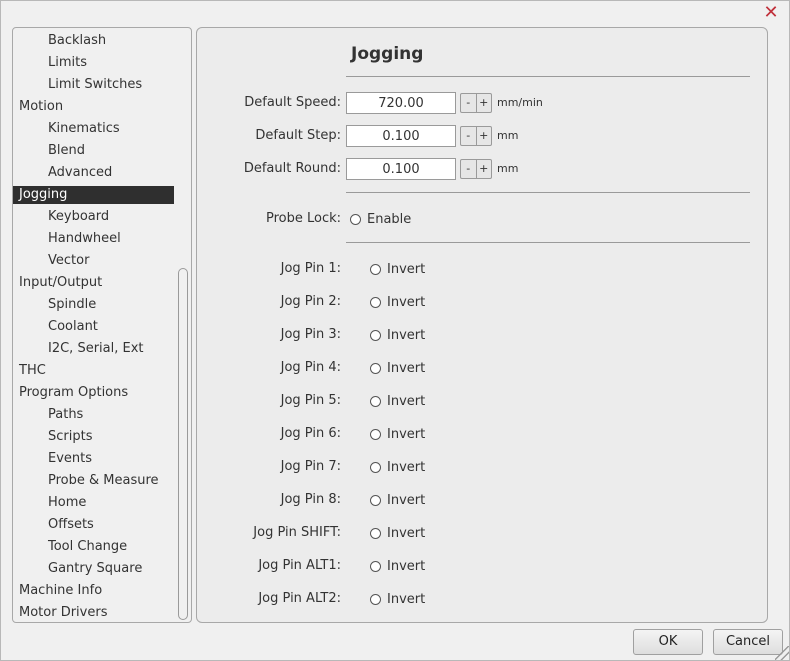  What do you see at coordinates (93, 261) in the screenshot?
I see `sidebar-item-vector: Vector` at bounding box center [93, 261].